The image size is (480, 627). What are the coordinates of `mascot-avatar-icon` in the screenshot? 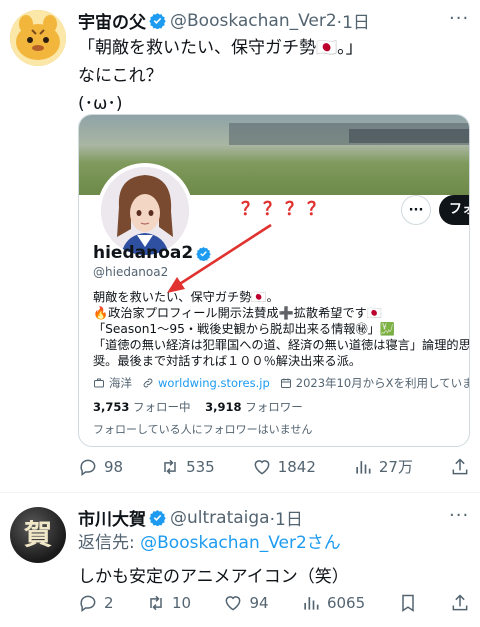 It's located at (38, 38).